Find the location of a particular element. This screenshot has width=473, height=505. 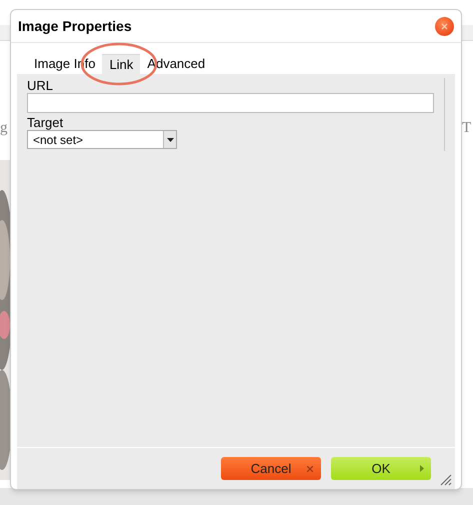

dialog-title: Image Properties is located at coordinates (75, 26).